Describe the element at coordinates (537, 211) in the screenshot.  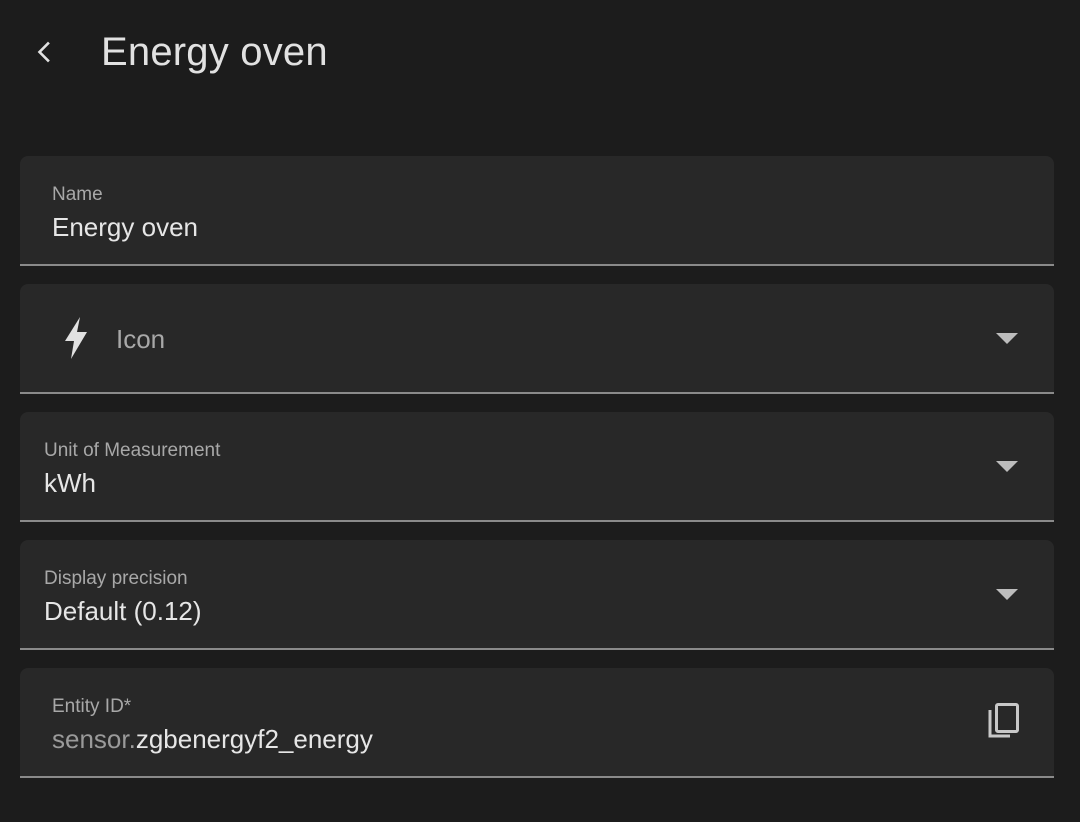
I see `name-field: Name Energy oven` at that location.